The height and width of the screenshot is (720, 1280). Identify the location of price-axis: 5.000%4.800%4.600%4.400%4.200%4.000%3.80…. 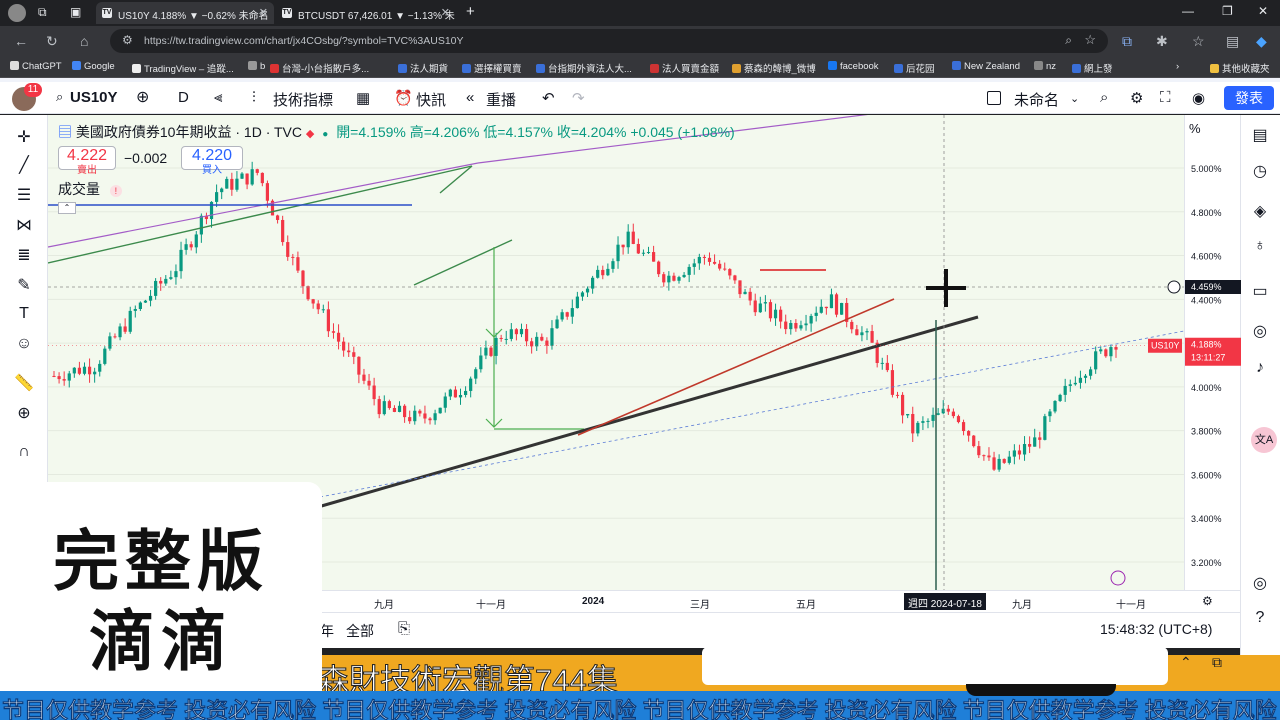
(1212, 352).